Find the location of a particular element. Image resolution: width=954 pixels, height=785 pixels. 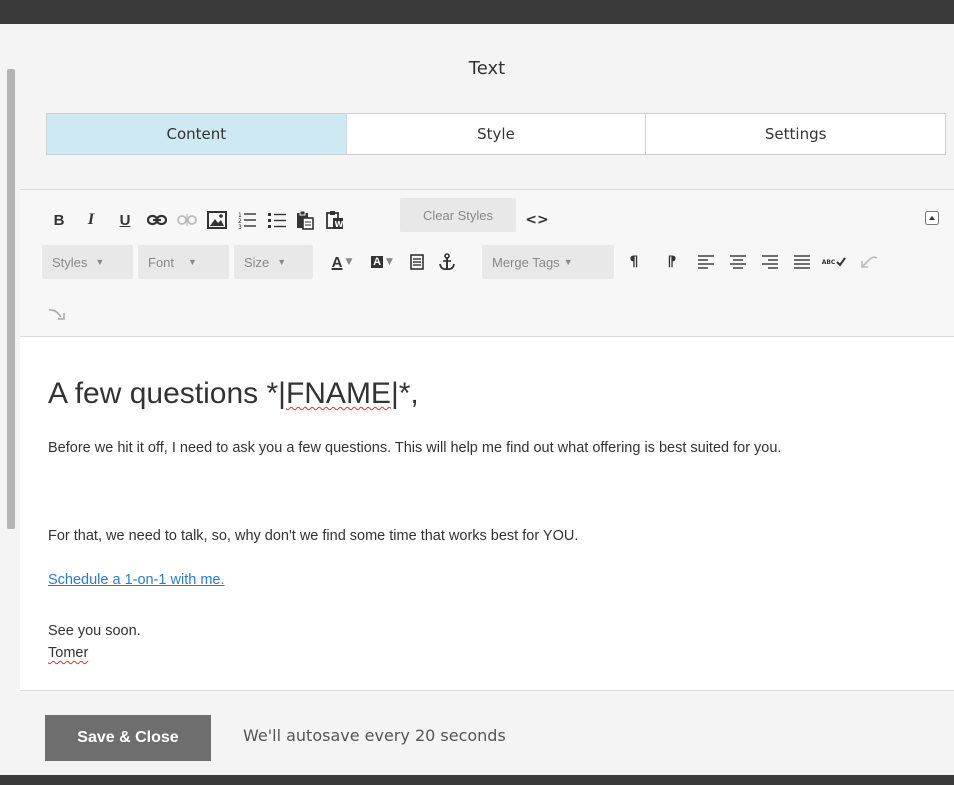

spellcheck-label: ABC is located at coordinates (828, 262).